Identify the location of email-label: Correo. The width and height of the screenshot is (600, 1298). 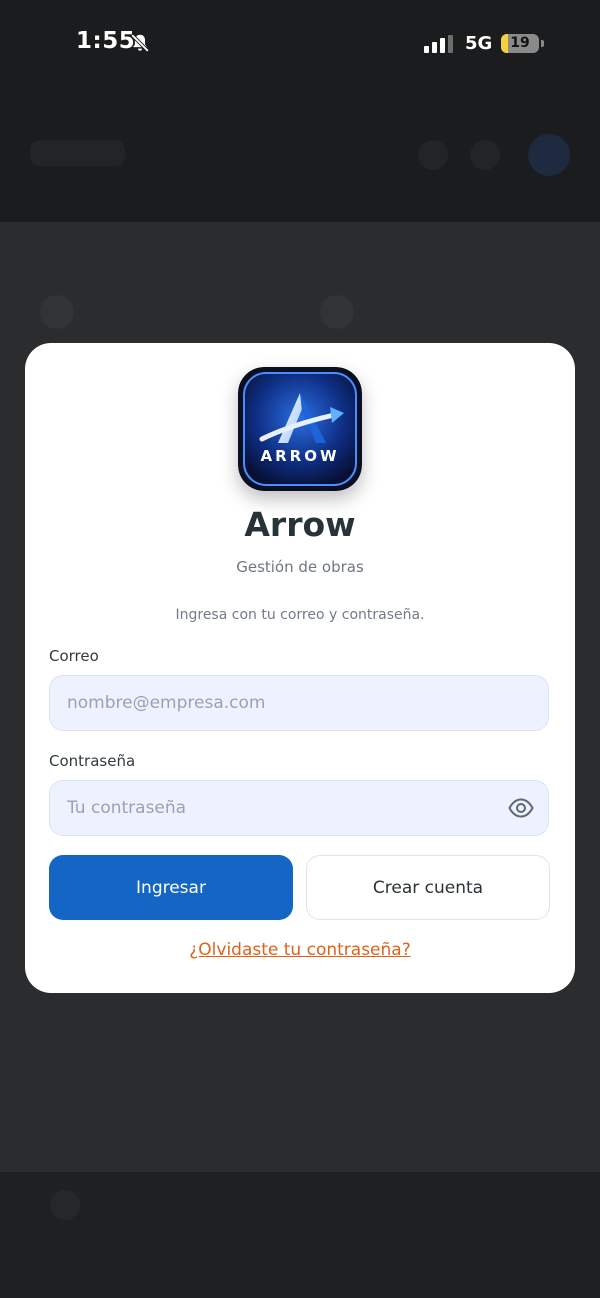
(74, 656).